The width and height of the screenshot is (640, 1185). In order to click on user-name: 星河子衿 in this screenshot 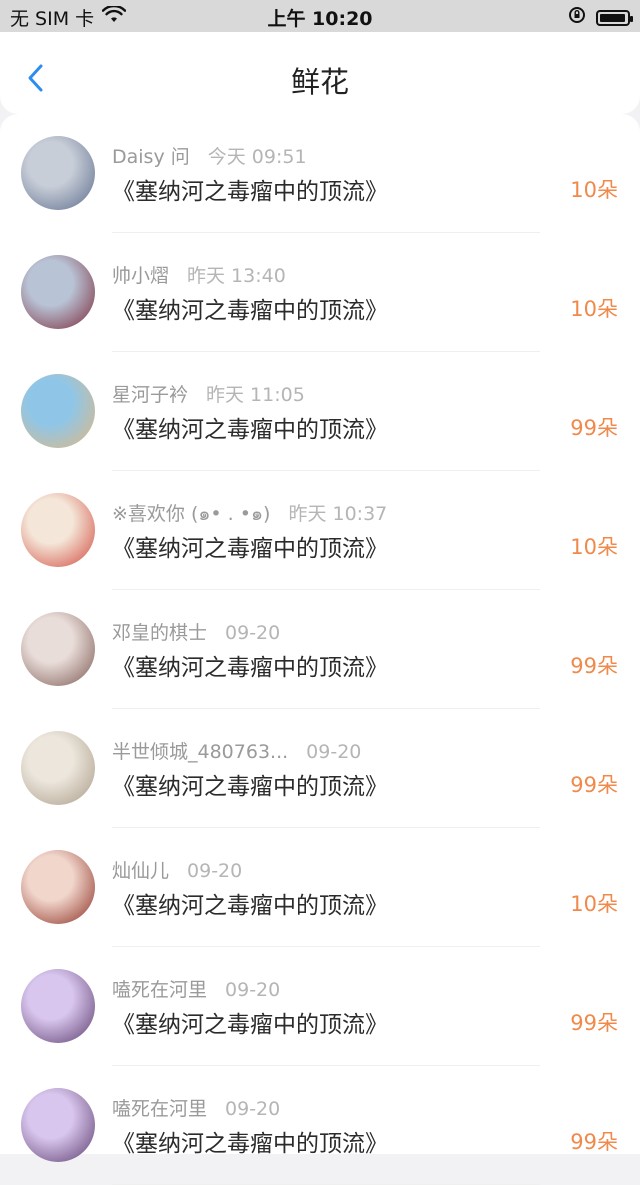, I will do `click(150, 395)`.